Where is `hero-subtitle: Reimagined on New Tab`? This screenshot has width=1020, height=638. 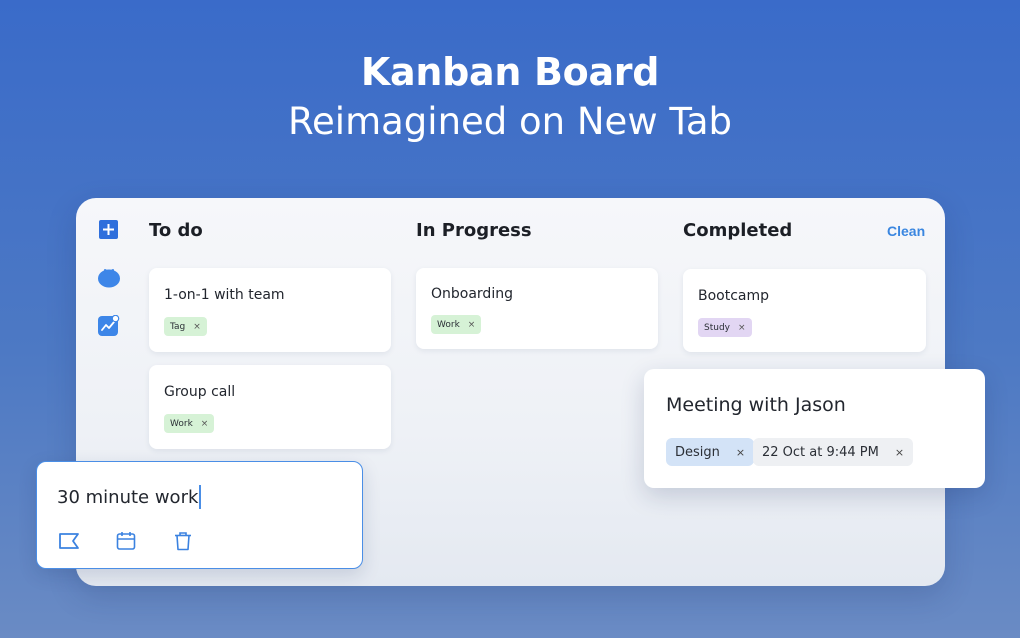
hero-subtitle: Reimagined on New Tab is located at coordinates (510, 121).